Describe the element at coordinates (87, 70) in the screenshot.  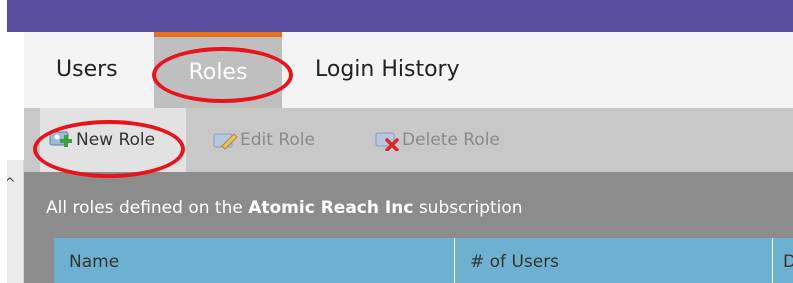
I see `tab-users: Users` at that location.